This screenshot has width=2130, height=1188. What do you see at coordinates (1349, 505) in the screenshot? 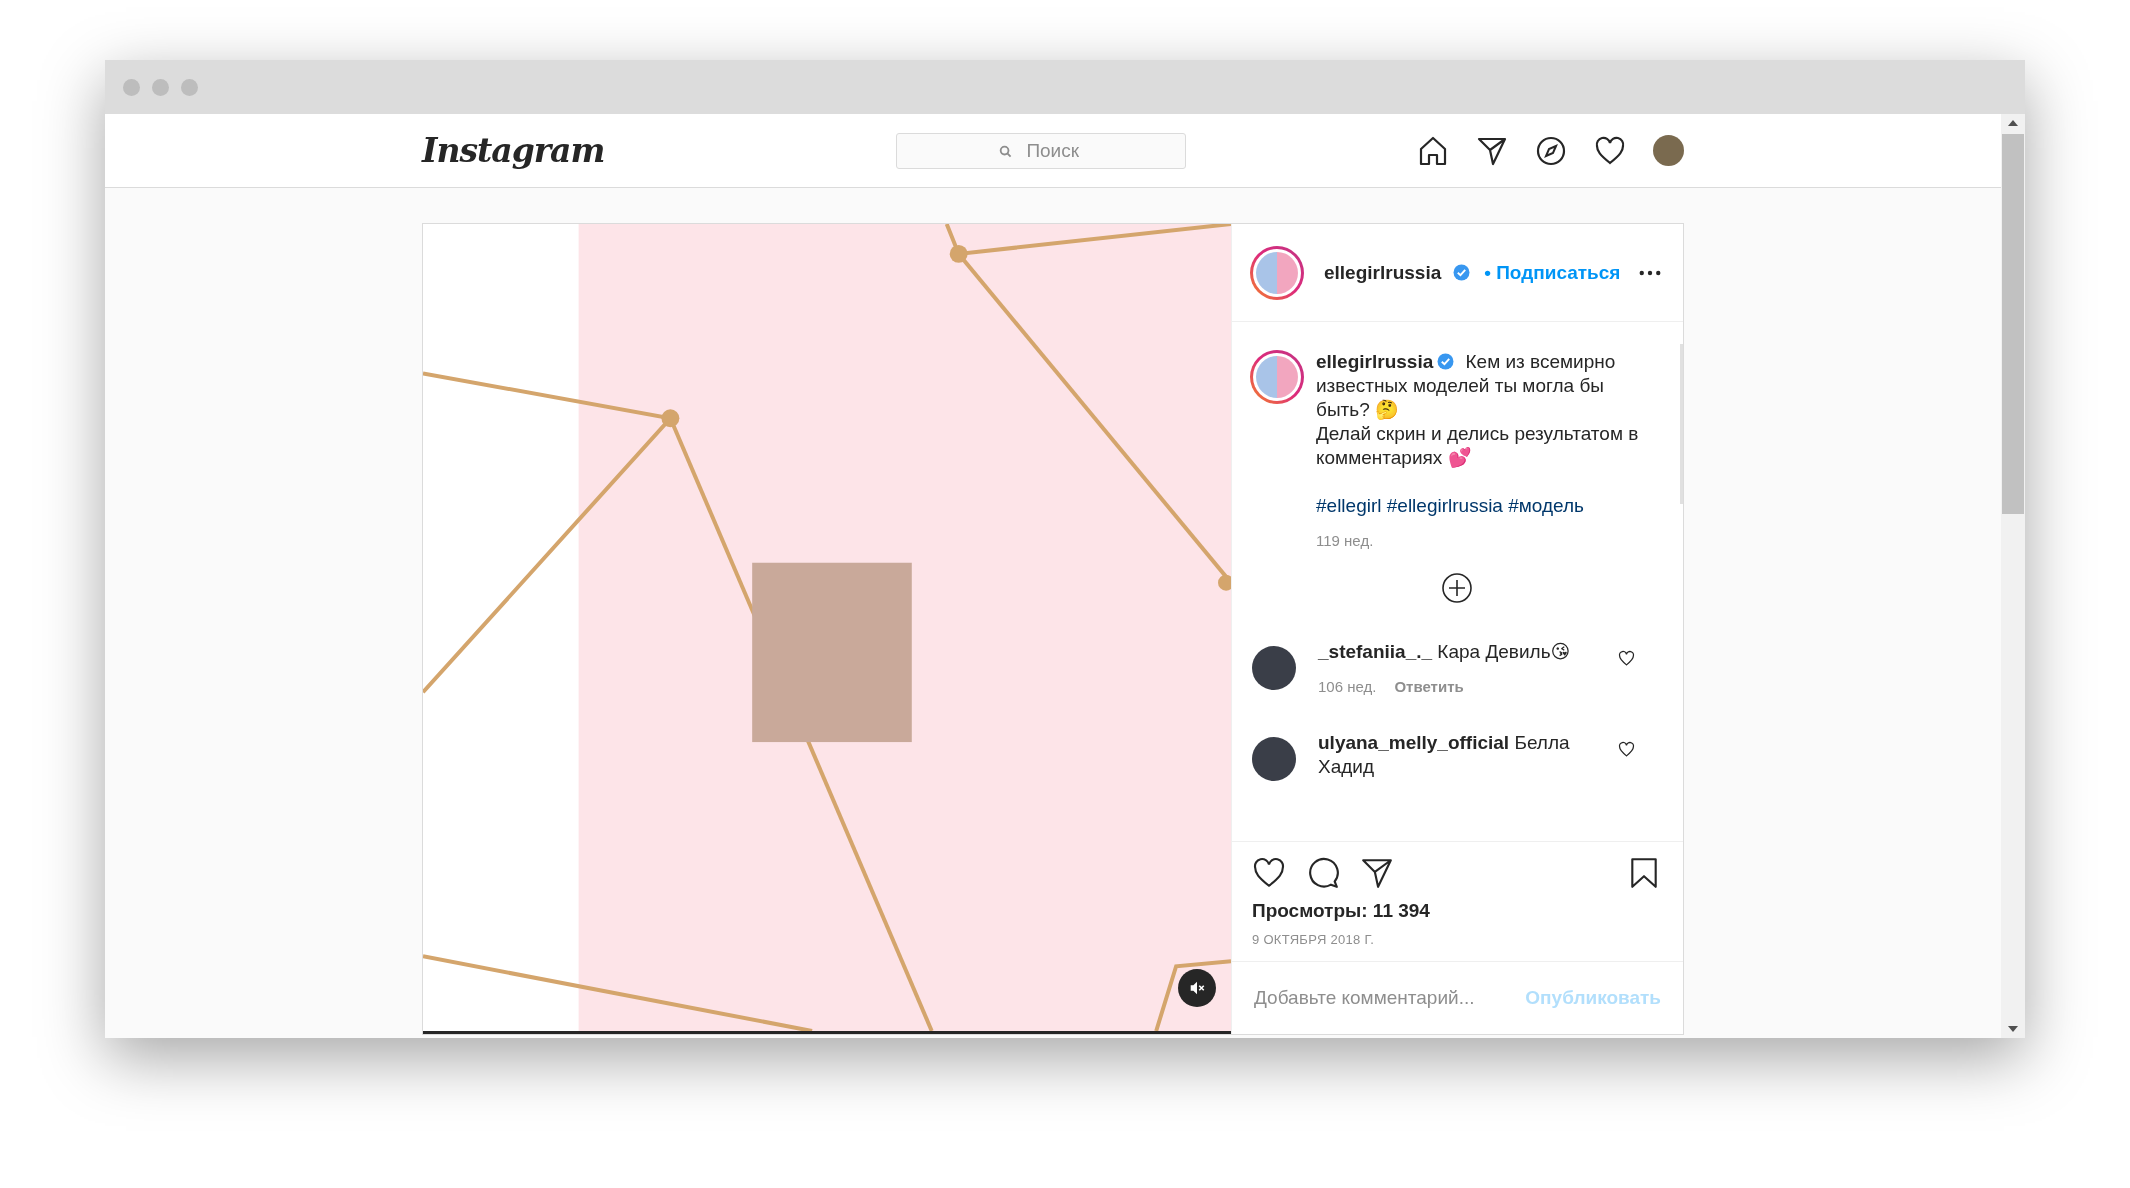
I see `hashtag-link: #ellegirl` at bounding box center [1349, 505].